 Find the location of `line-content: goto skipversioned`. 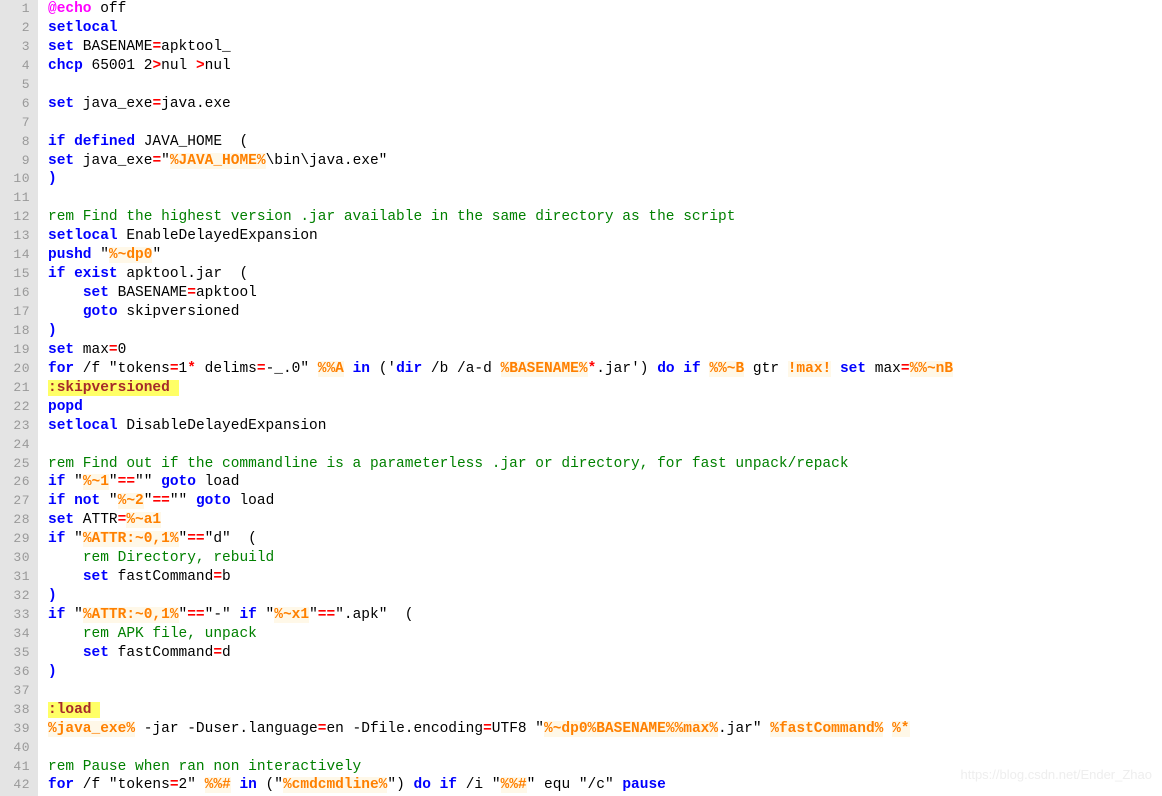

line-content: goto skipversioned is located at coordinates (605, 312).